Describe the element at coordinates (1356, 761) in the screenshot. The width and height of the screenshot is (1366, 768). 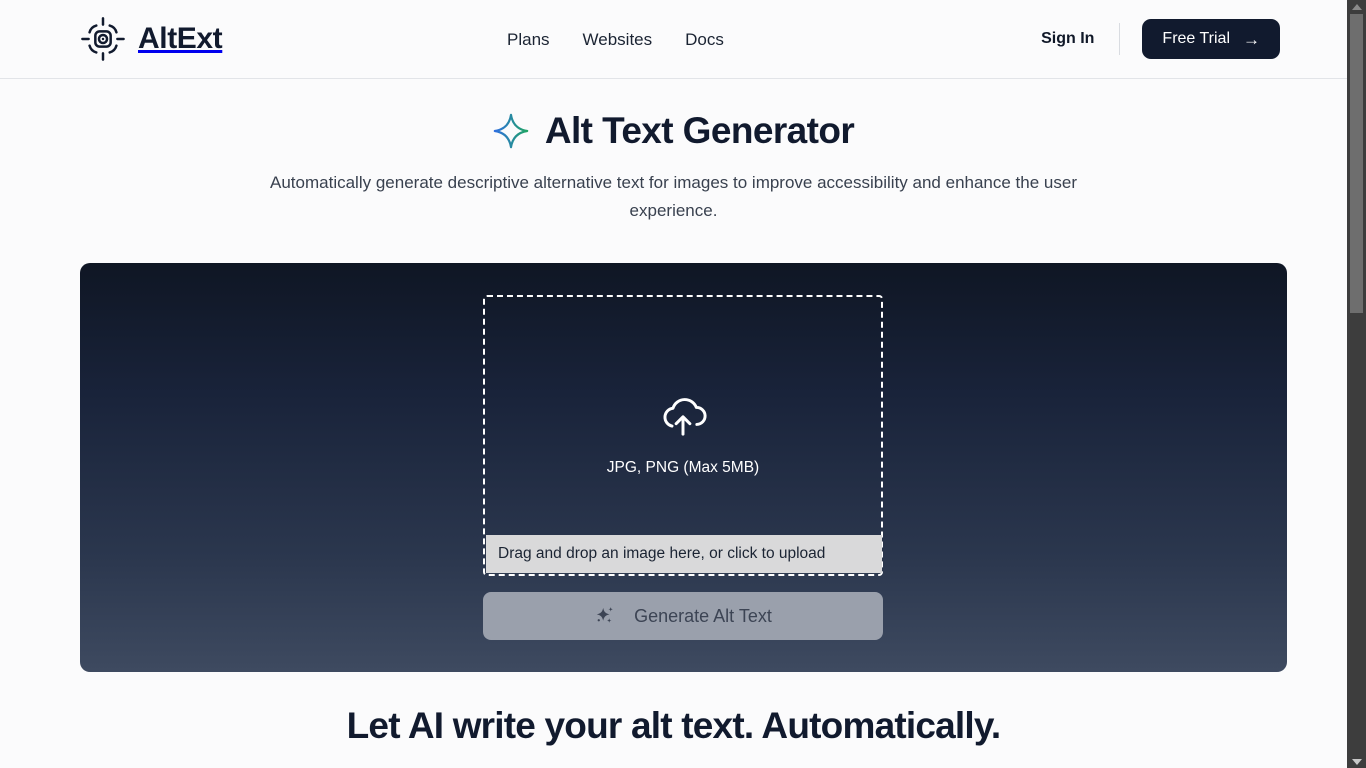
I see `scroll-down-arrow-icon` at that location.